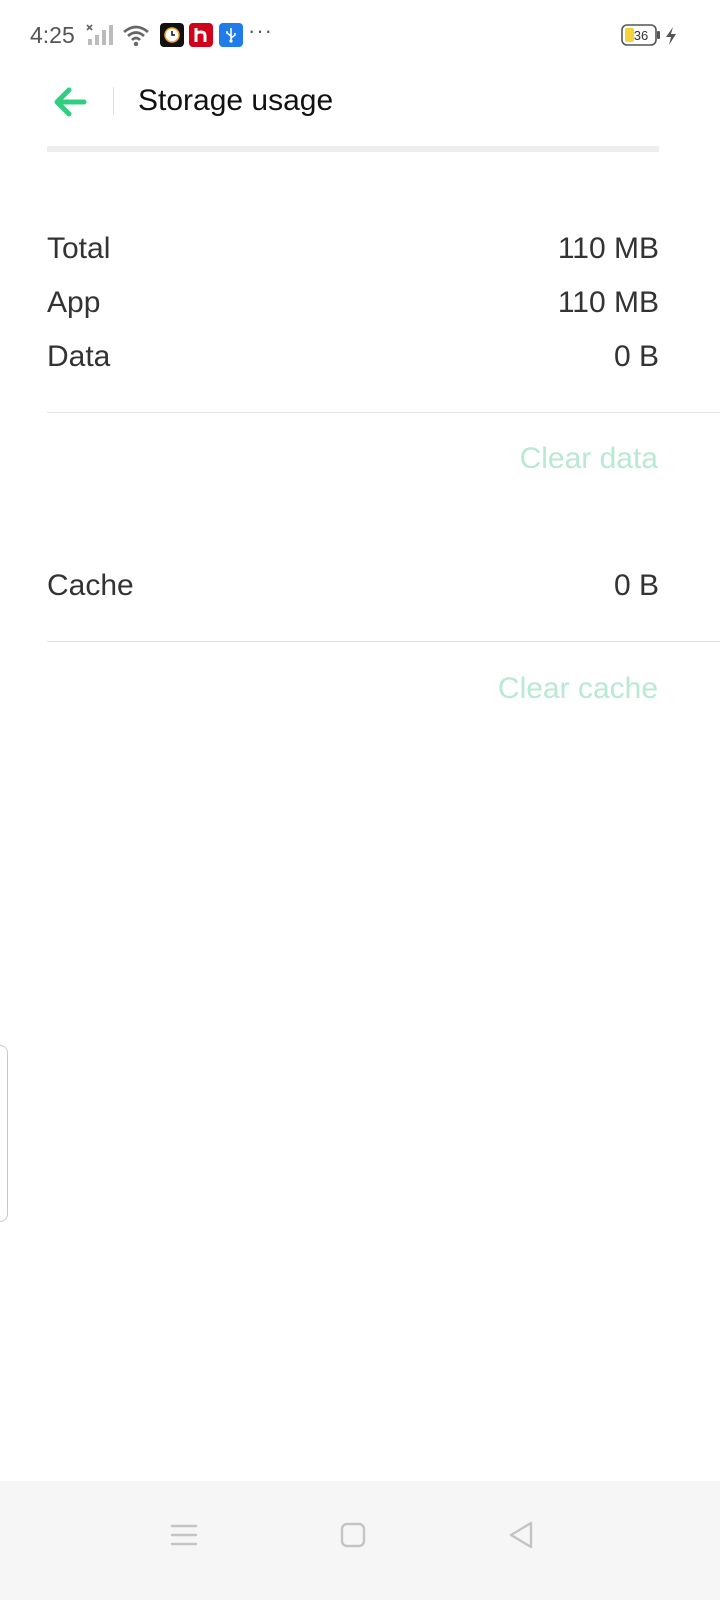 The height and width of the screenshot is (1600, 720). I want to click on nav-back-button, so click(521, 1535).